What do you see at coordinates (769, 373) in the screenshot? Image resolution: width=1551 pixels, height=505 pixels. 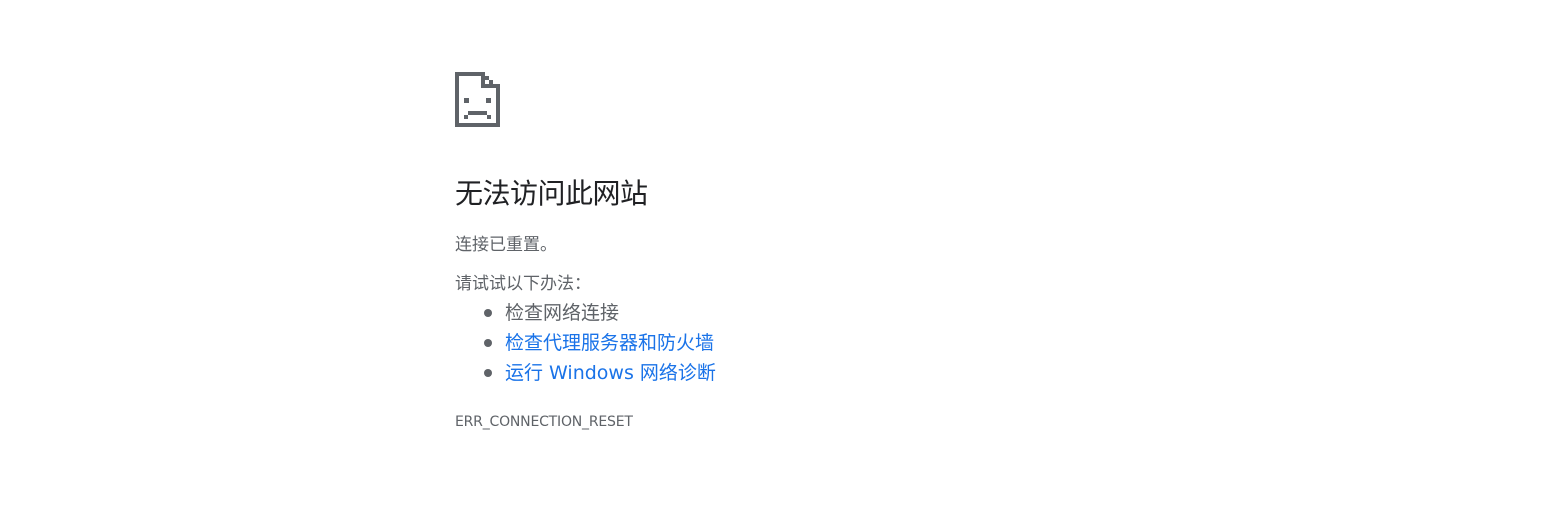 I see `list-item: 运行 Windows 网络诊断` at bounding box center [769, 373].